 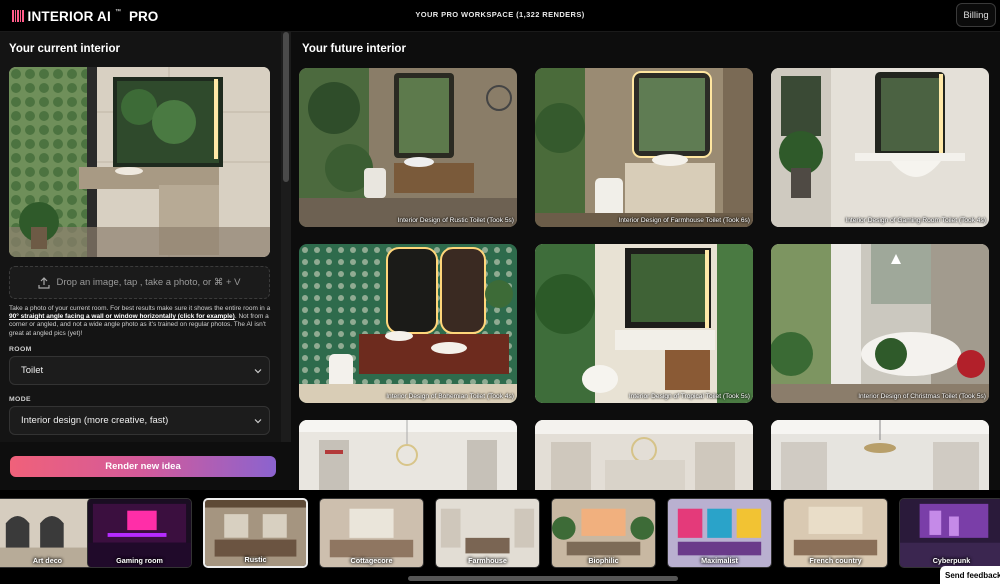 What do you see at coordinates (139, 370) in the screenshot?
I see `room-select: Toilet` at bounding box center [139, 370].